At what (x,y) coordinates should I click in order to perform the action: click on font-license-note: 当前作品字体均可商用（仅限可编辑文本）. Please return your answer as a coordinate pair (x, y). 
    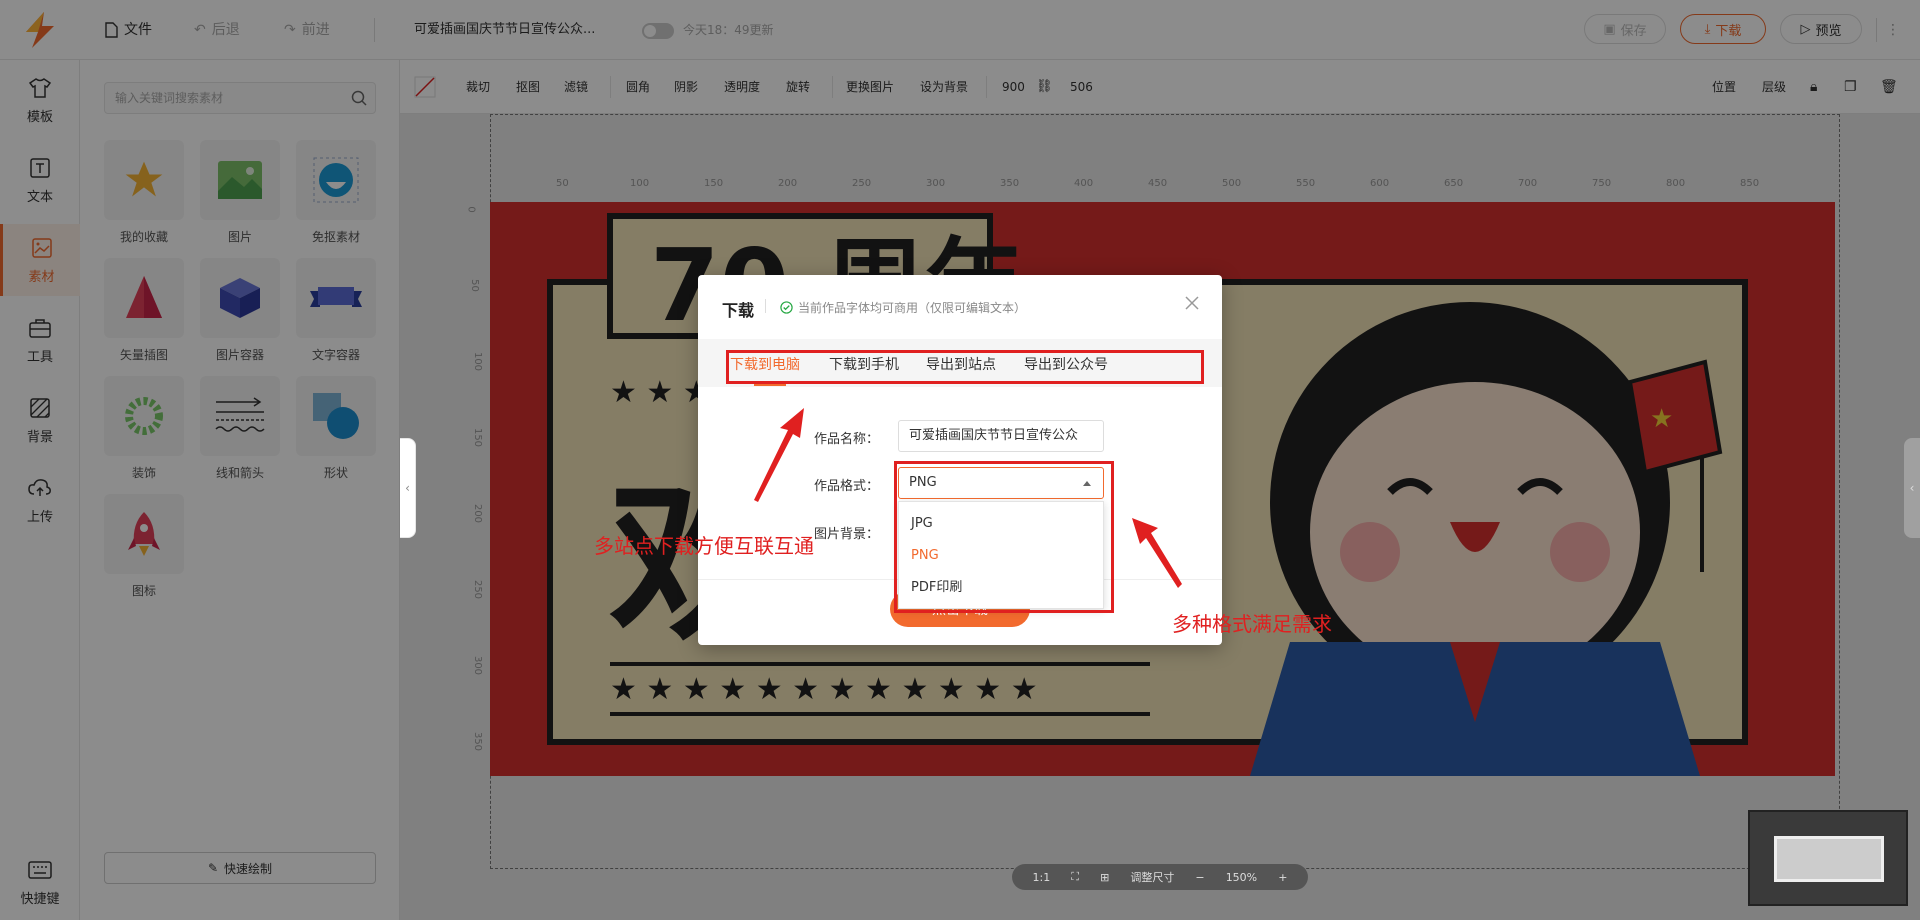
    Looking at the image, I should click on (903, 307).